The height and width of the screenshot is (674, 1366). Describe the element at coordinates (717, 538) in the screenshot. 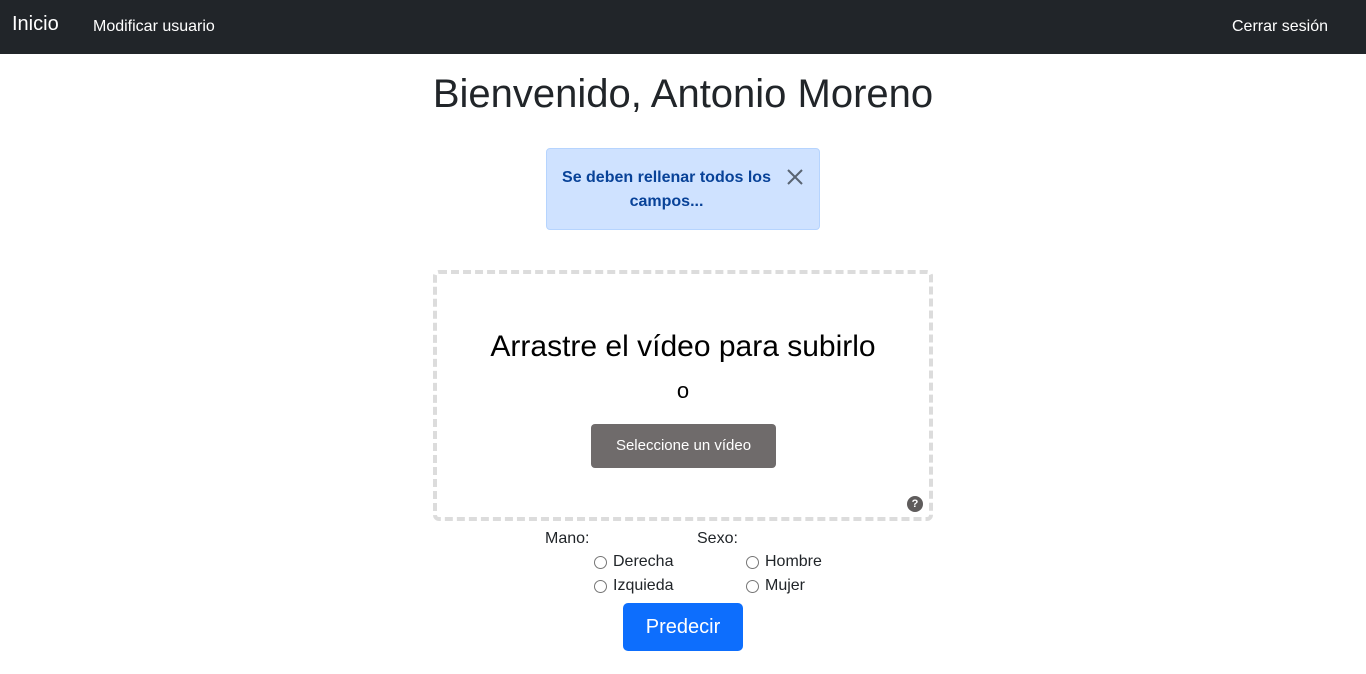

I see `sex-label: Sexo:` at that location.